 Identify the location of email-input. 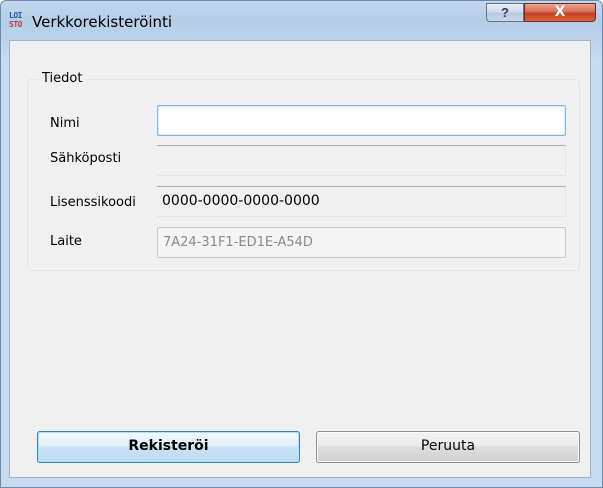
(361, 160).